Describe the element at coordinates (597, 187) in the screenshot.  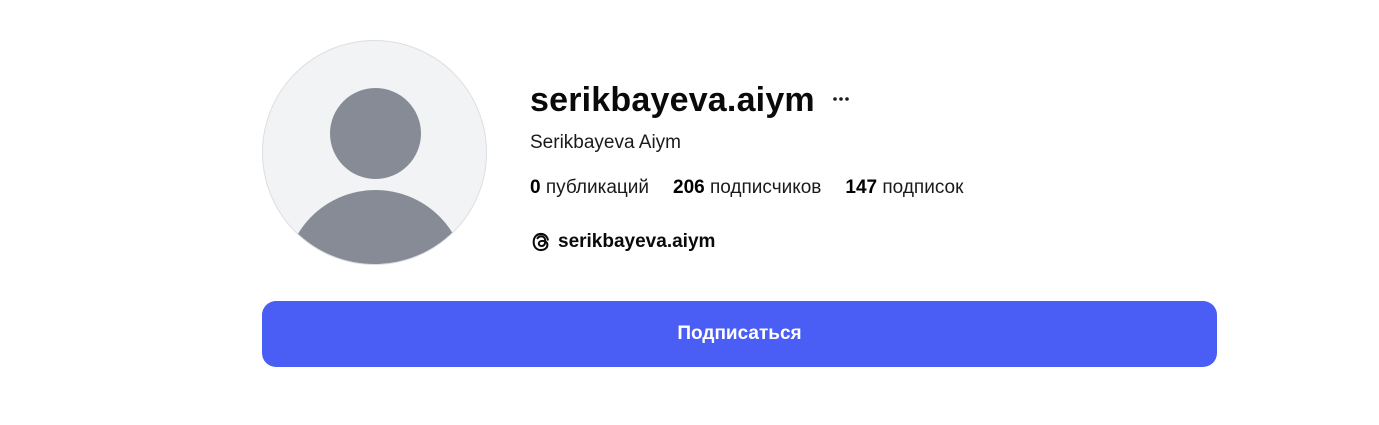
I see `posts-label: публикаций` at that location.